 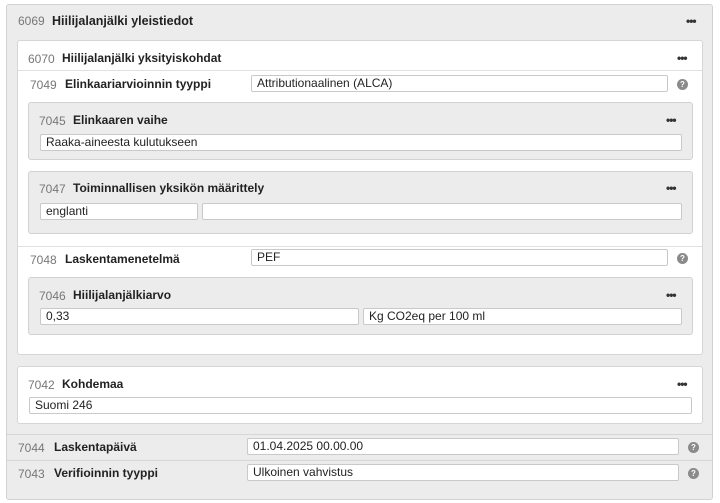 What do you see at coordinates (360, 131) in the screenshot?
I see `lifecycle-stage-panel` at bounding box center [360, 131].